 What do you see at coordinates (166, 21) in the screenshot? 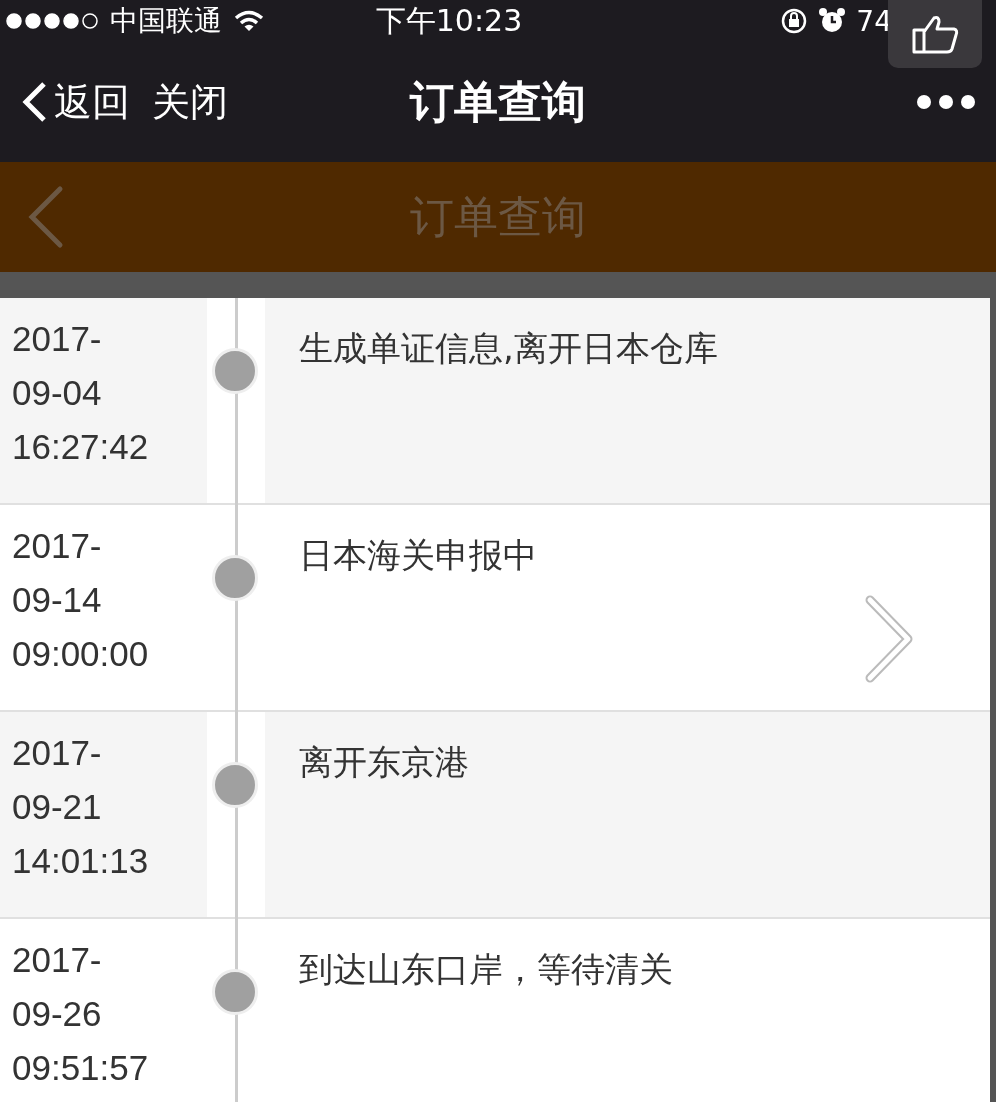
I see `carrier-name: 中国联通` at bounding box center [166, 21].